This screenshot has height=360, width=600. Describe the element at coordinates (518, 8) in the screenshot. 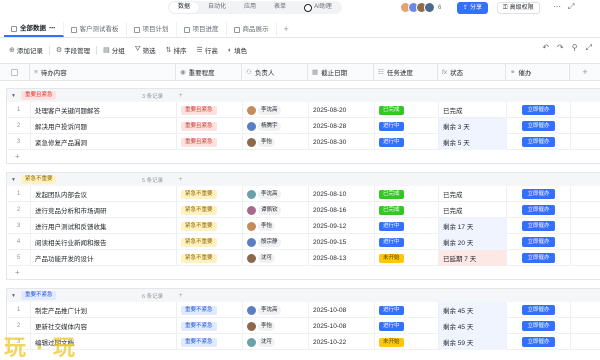

I see `advanced-permission-button: ⚿ 高级权限` at that location.